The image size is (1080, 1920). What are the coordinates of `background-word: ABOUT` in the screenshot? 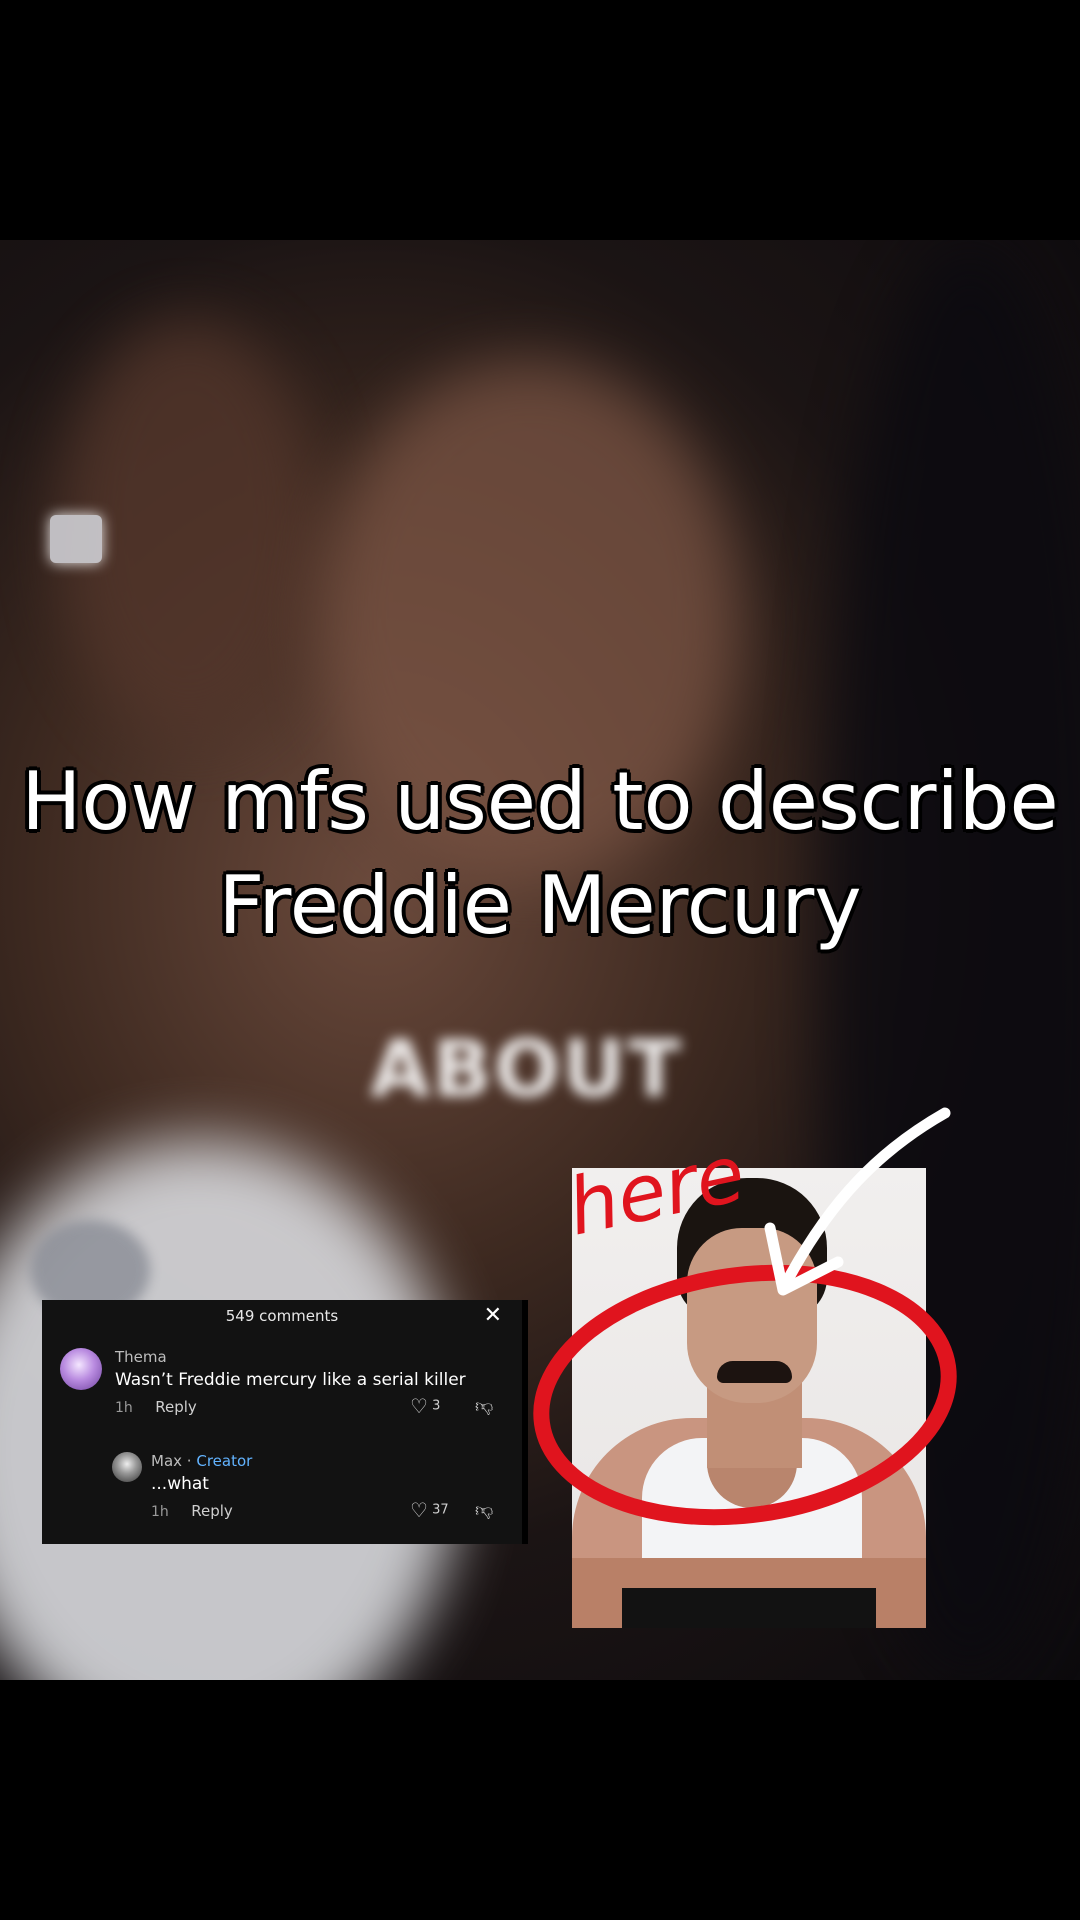 It's located at (526, 1070).